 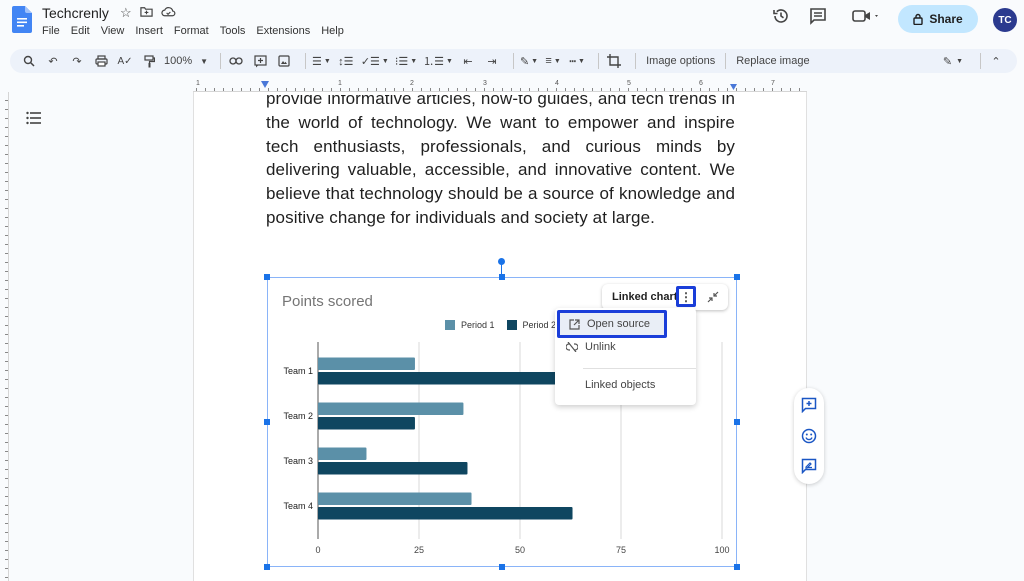 I want to click on x-tick-label: 50, so click(x=520, y=550).